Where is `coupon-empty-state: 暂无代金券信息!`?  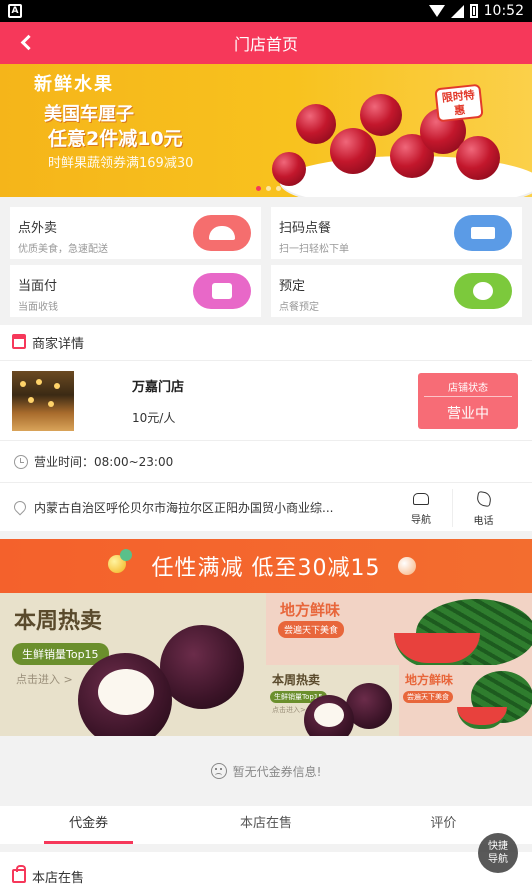 coupon-empty-state: 暂无代金券信息! is located at coordinates (266, 771).